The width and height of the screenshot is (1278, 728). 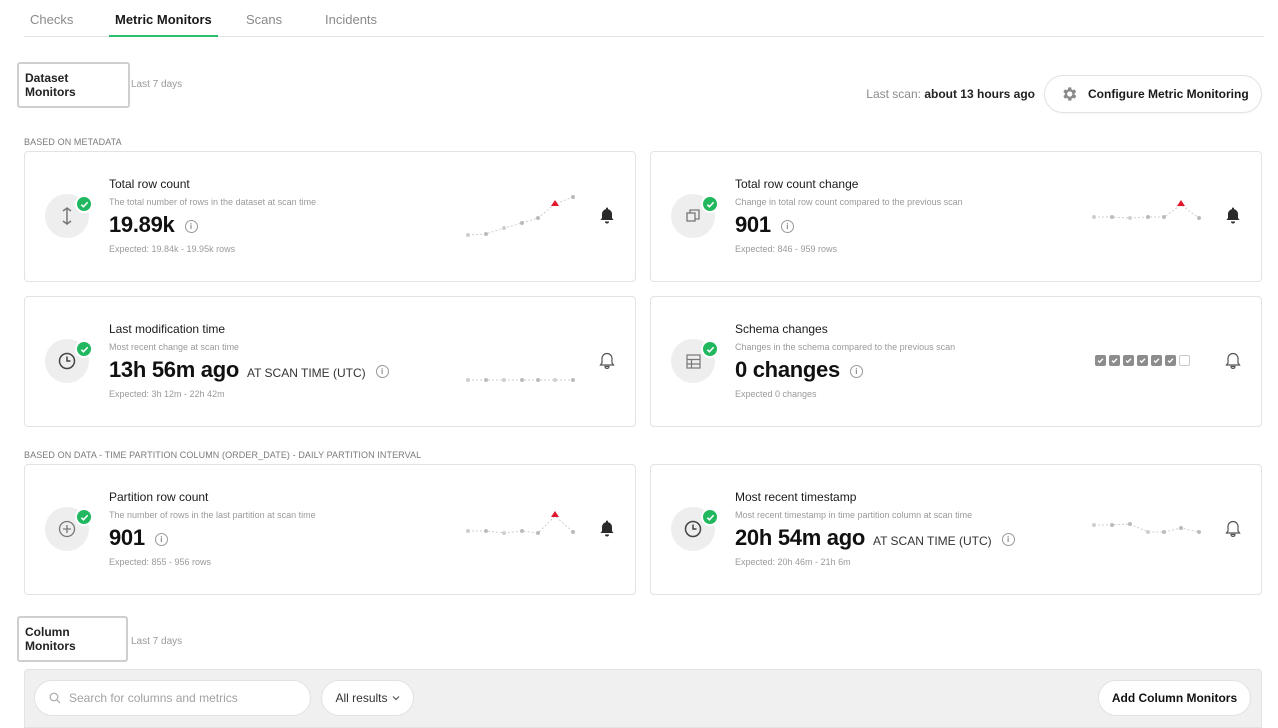 What do you see at coordinates (787, 369) in the screenshot?
I see `card-value: 0 changes` at bounding box center [787, 369].